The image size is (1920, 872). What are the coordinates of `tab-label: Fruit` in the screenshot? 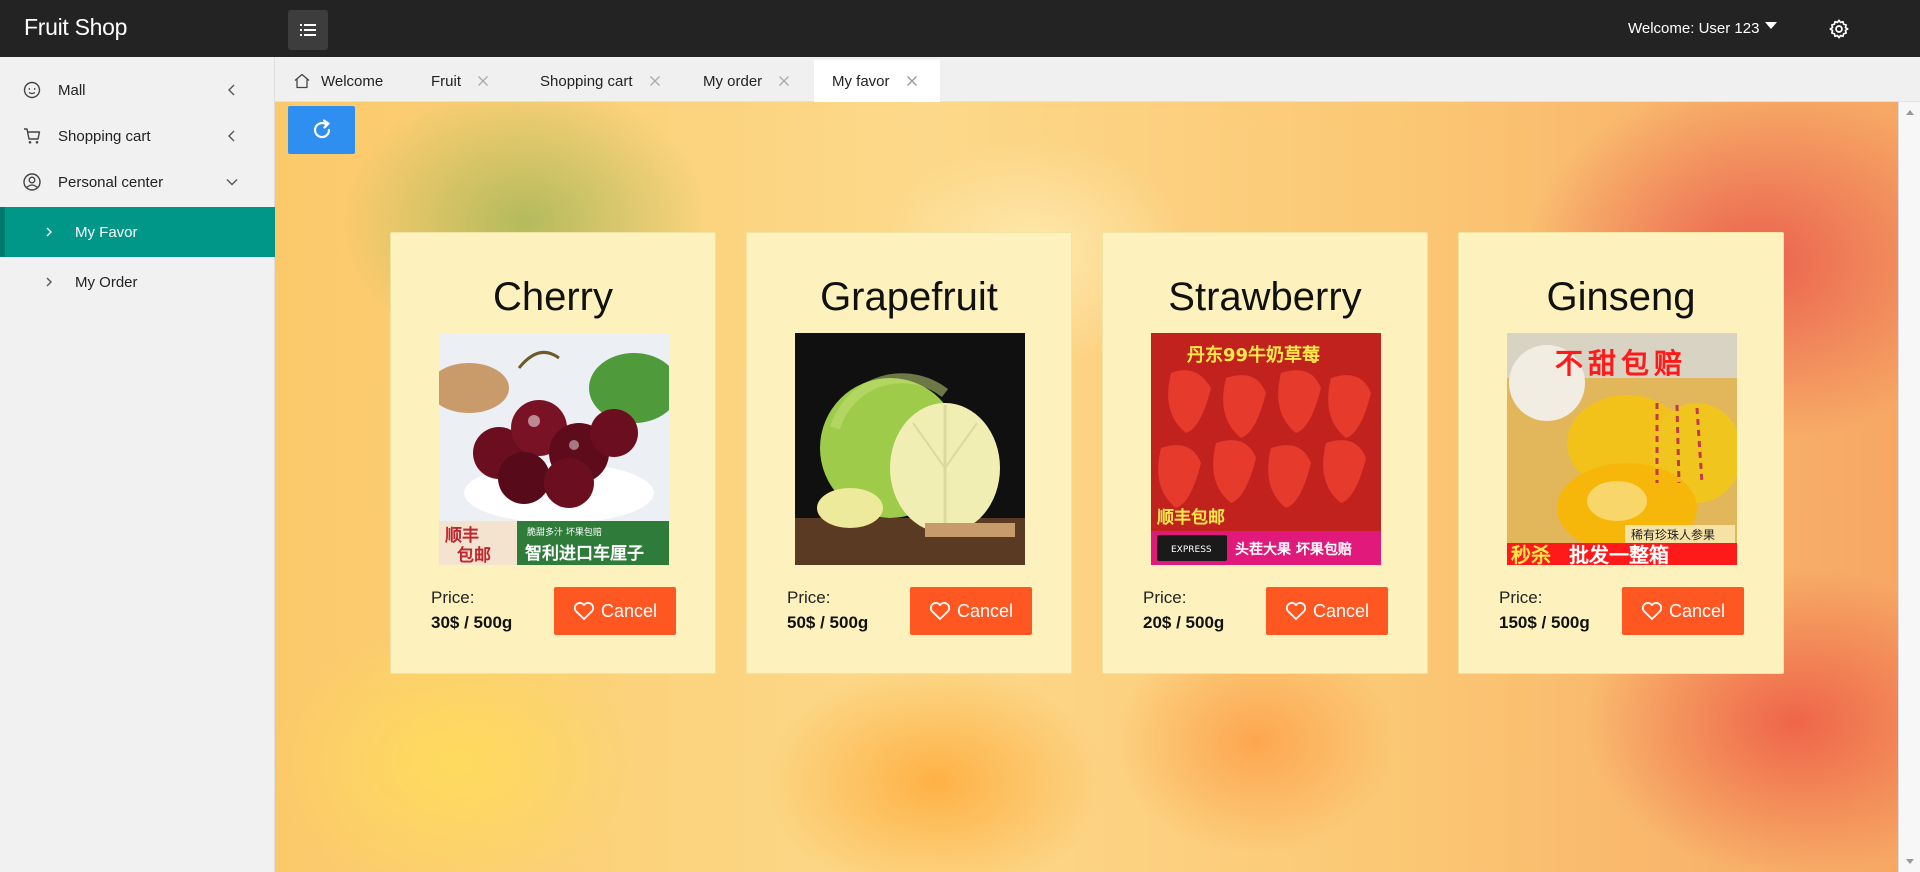 It's located at (446, 81).